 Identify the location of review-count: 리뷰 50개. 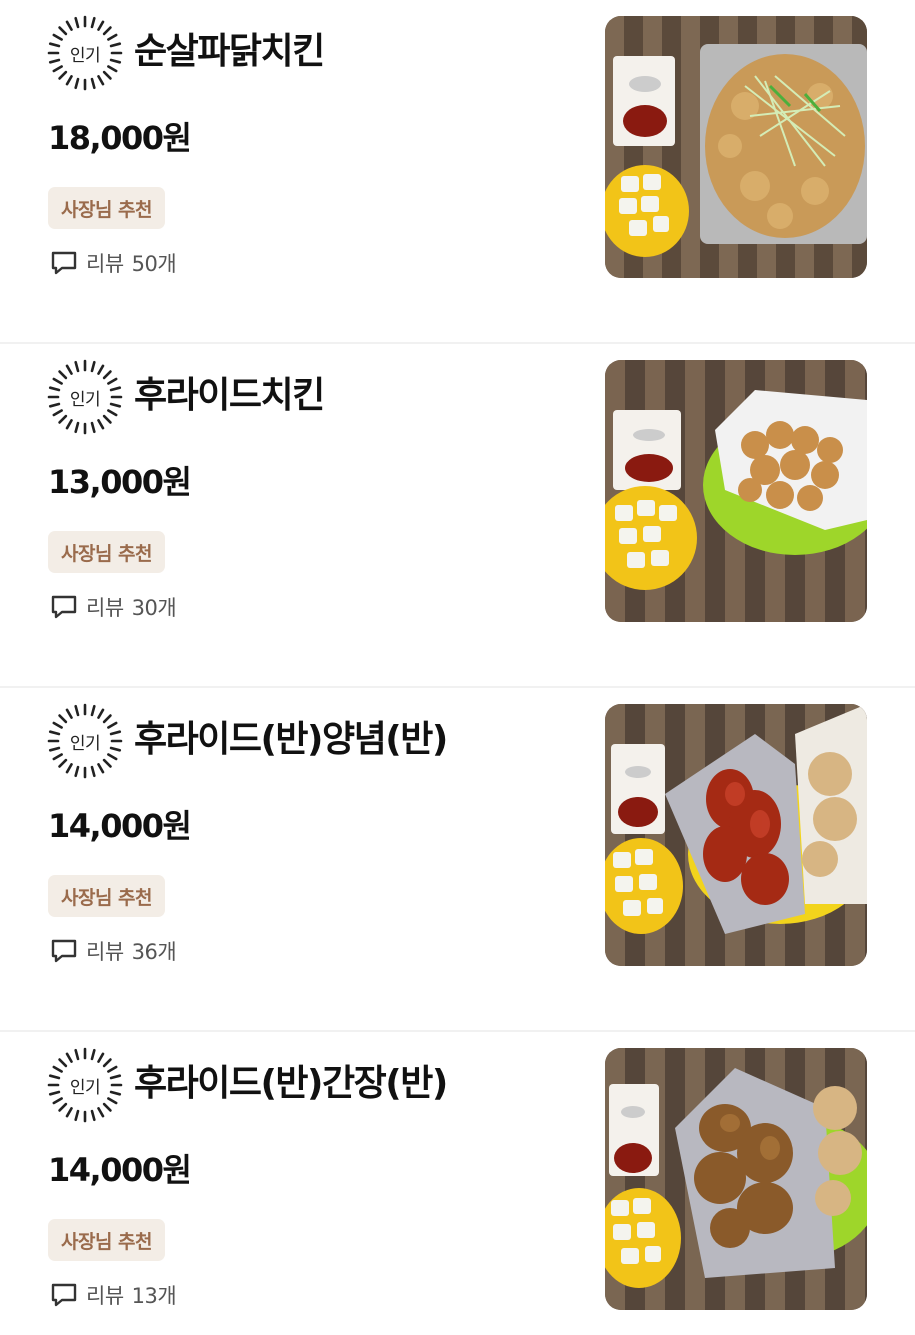
(113, 263).